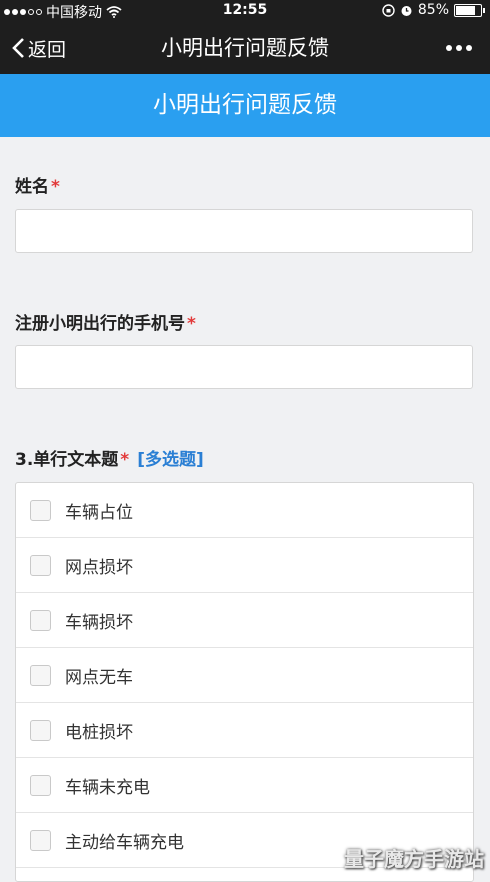 This screenshot has width=490, height=882. What do you see at coordinates (406, 10) in the screenshot?
I see `alarm-icon` at bounding box center [406, 10].